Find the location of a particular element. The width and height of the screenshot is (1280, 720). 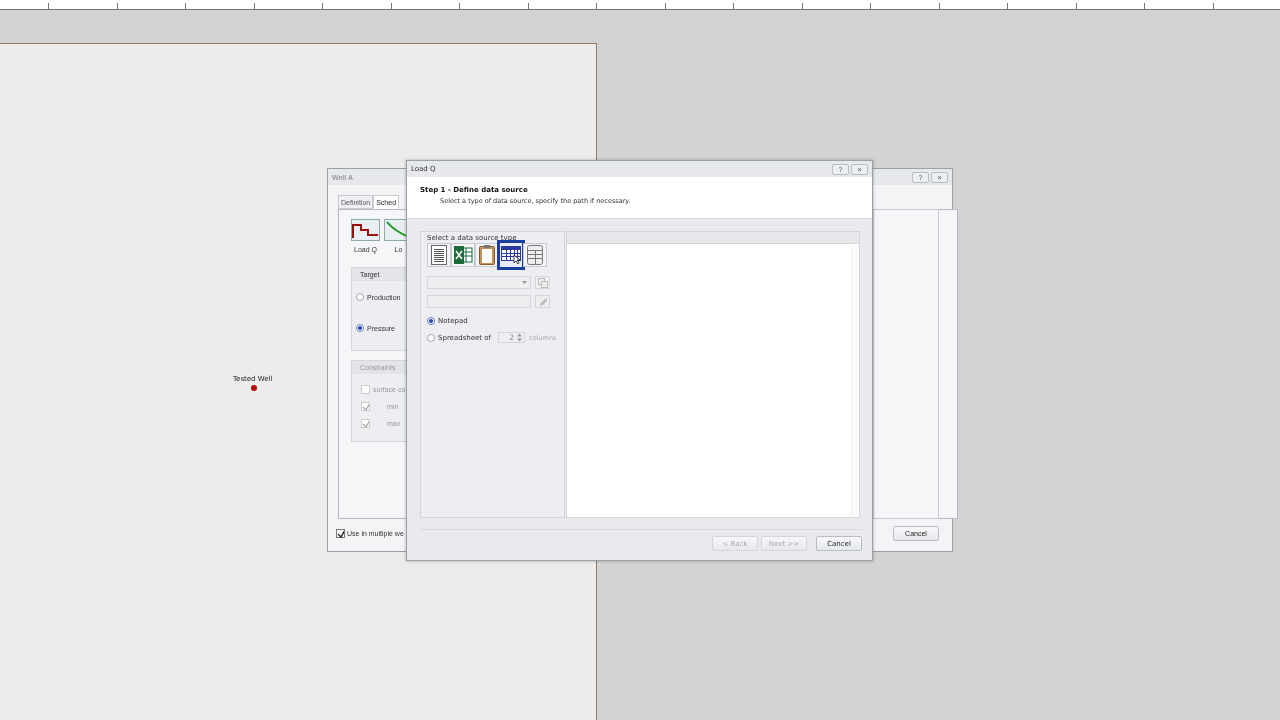

source-type-button is located at coordinates (511, 255).